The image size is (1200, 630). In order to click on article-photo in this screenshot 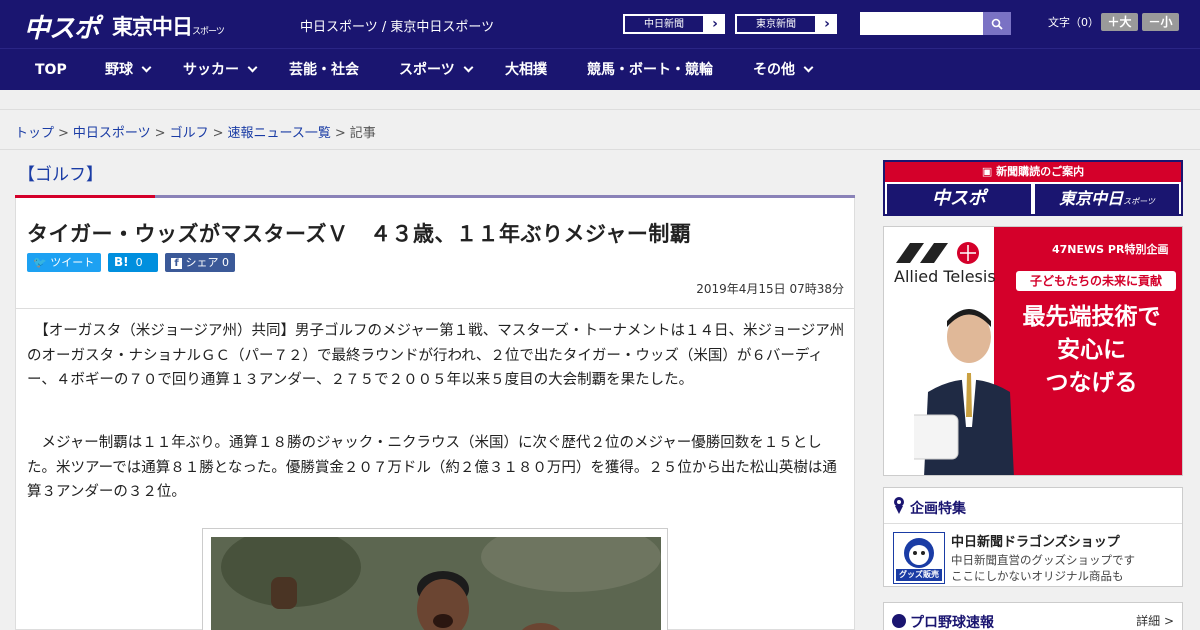, I will do `click(436, 583)`.